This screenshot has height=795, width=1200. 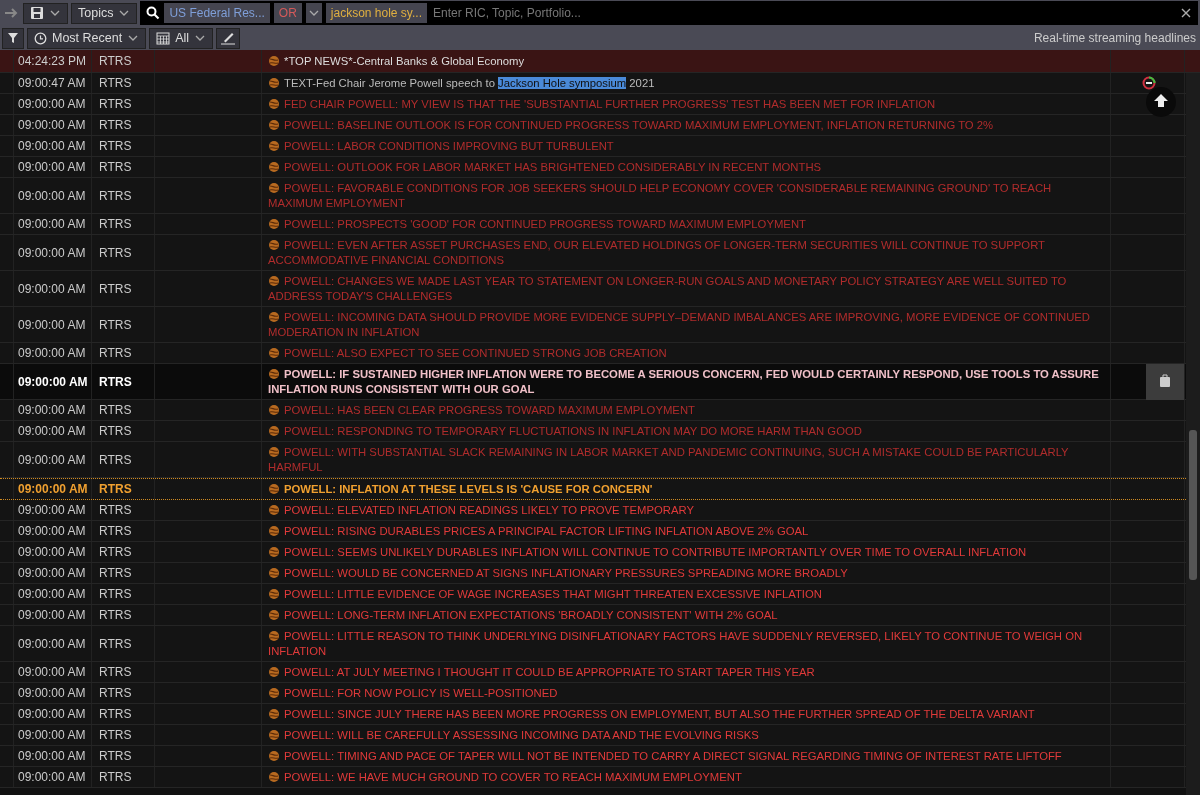 I want to click on headline-link: POWELL: EVEN AFTER ASSET PURCHASES END, OUR ELEVATED HOLDINGS OF LONGER-TERM SECURITIES WILL CONTINUE TO SUPPORT ACCOMMODATIVE FINANCIAL CONDITIONS, so click(x=686, y=252).